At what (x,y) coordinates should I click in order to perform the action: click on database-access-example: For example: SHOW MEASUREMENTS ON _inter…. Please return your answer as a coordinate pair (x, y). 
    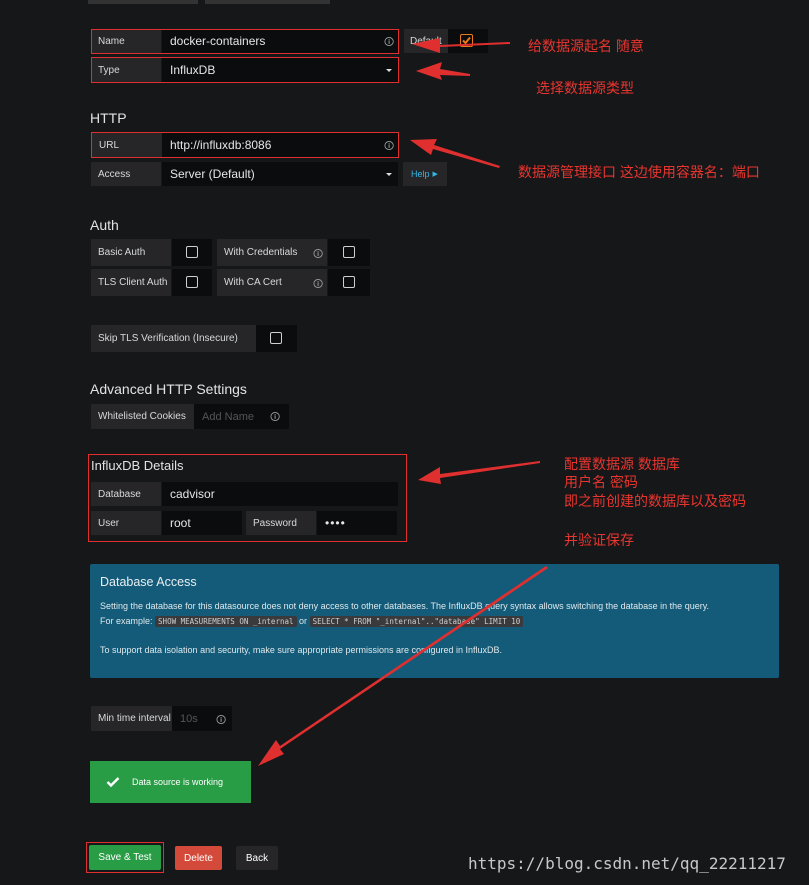
    Looking at the image, I should click on (312, 621).